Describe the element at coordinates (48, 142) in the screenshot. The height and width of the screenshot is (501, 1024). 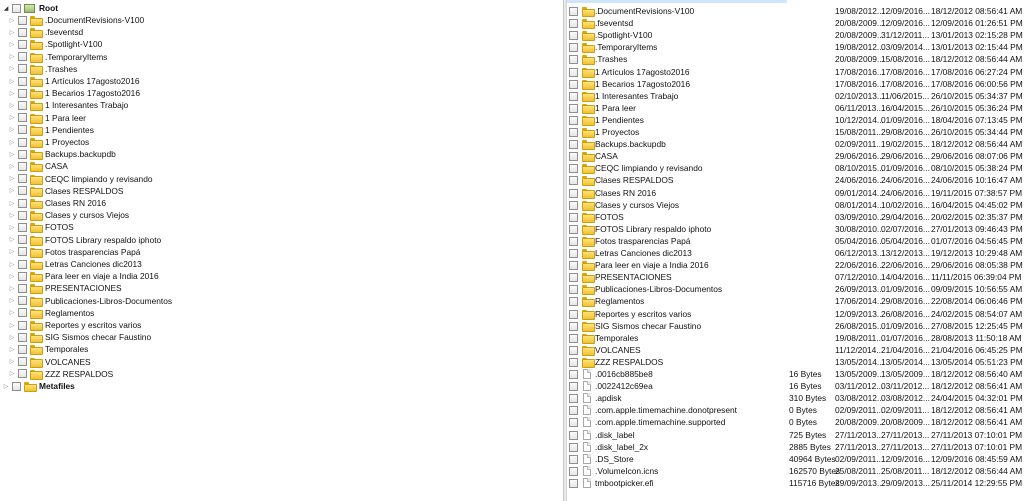
I see `tree-node: ▷ 1 Proyectos` at that location.